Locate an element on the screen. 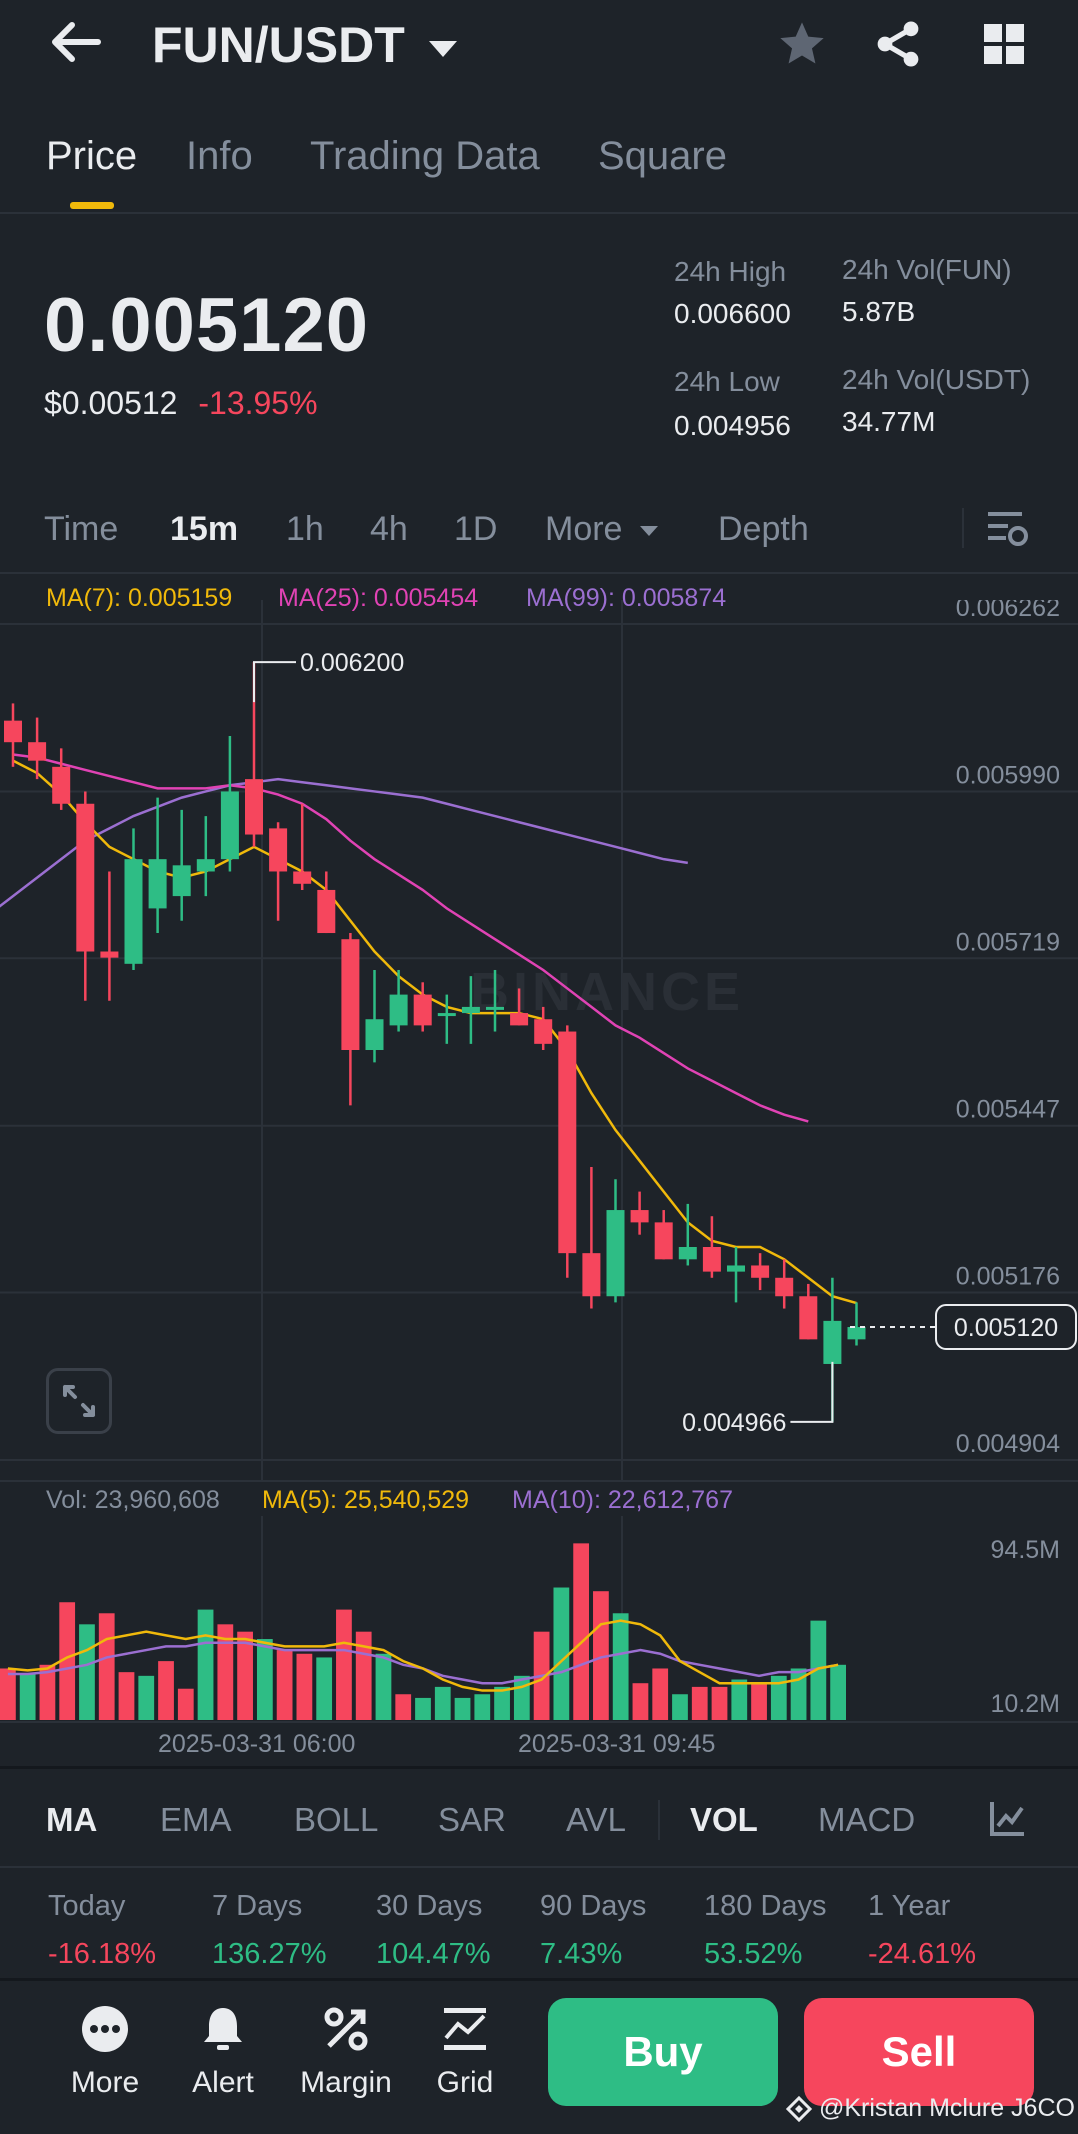 This screenshot has height=2134, width=1078. vol-legend: Vol: 23,960,608 is located at coordinates (133, 1500).